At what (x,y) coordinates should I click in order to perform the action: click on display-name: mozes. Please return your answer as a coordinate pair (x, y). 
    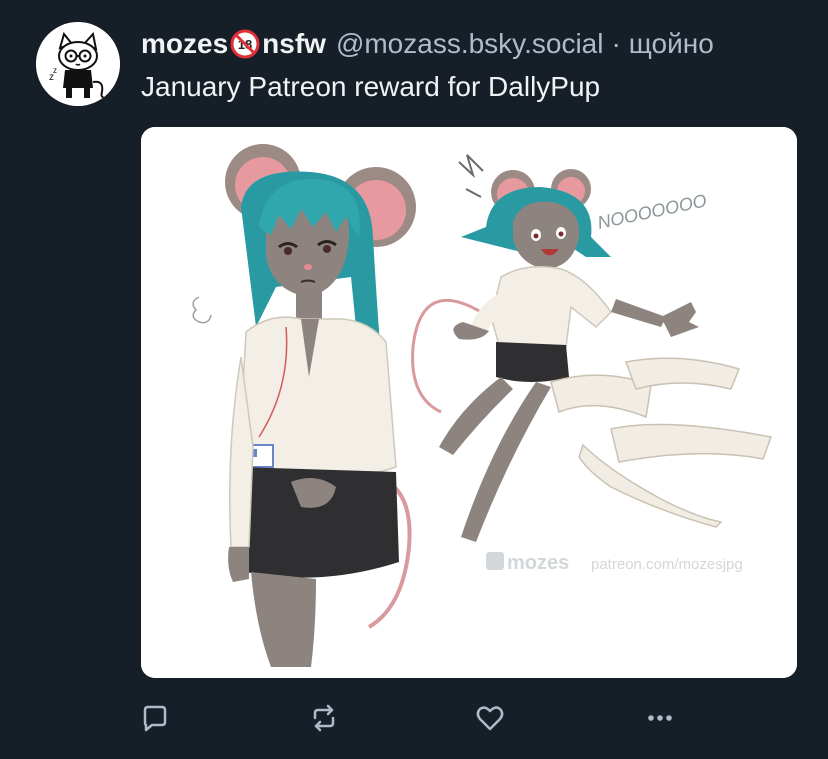
    Looking at the image, I should click on (184, 44).